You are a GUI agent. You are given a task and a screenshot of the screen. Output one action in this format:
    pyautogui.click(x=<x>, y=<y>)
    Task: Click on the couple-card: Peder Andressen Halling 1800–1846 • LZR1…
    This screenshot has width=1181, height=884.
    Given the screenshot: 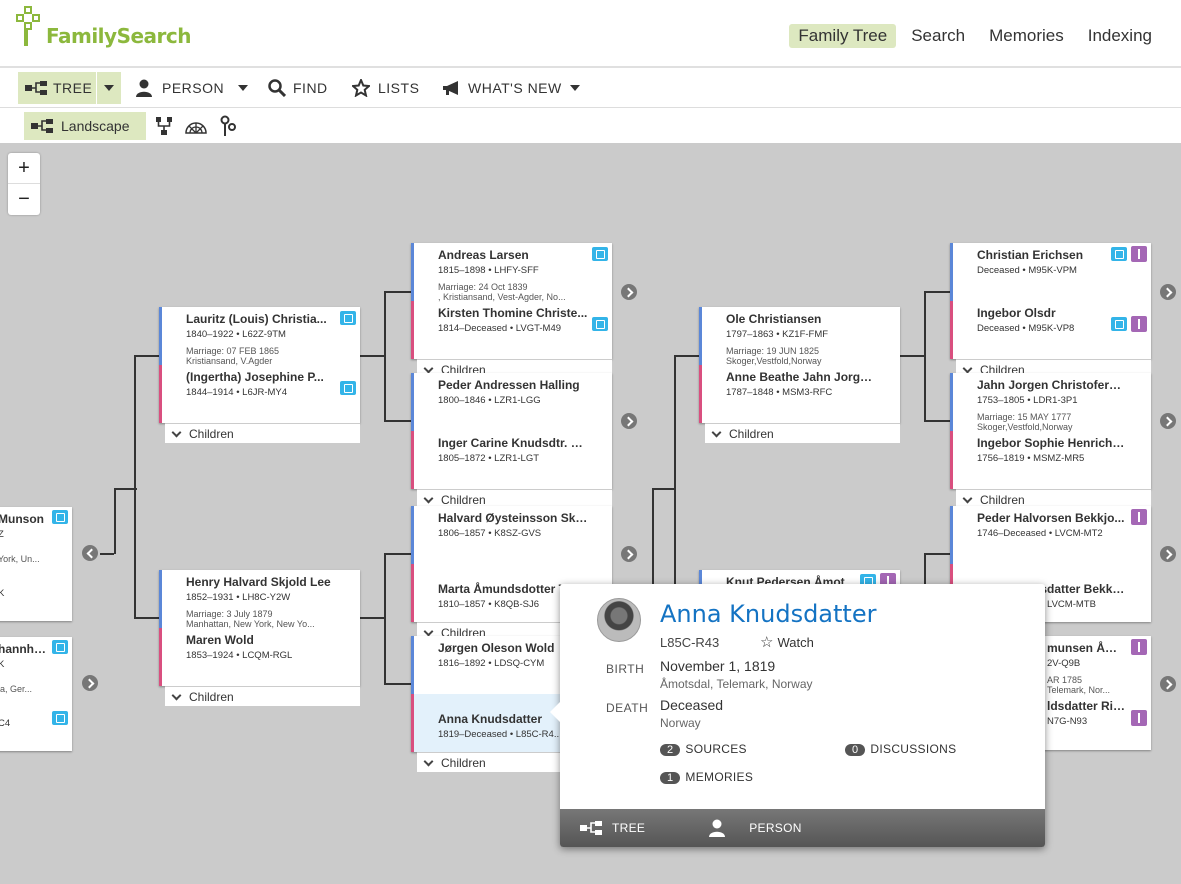 What is the action you would take?
    pyautogui.click(x=511, y=441)
    